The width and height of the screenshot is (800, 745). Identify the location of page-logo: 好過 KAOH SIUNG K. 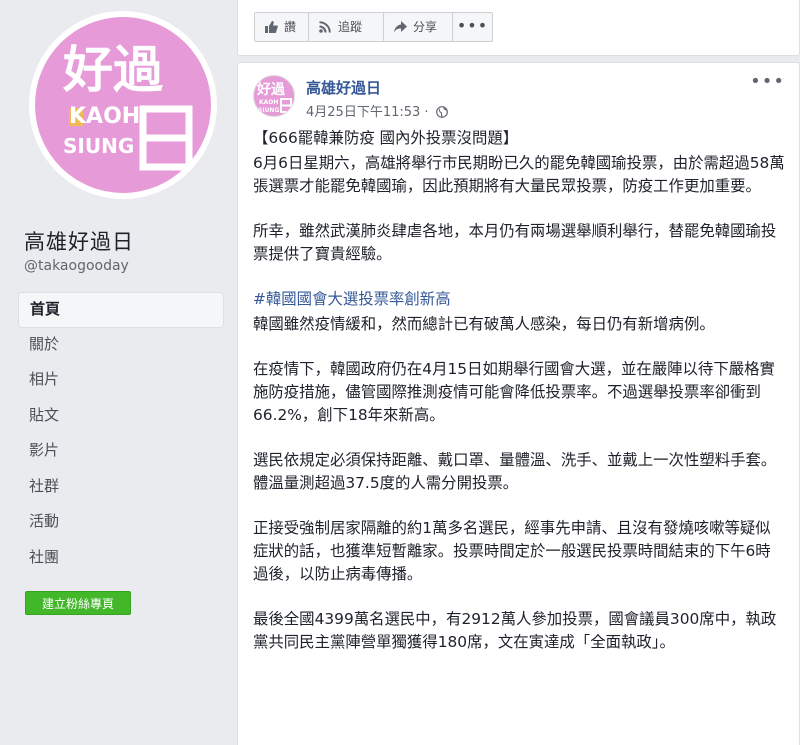
(123, 105).